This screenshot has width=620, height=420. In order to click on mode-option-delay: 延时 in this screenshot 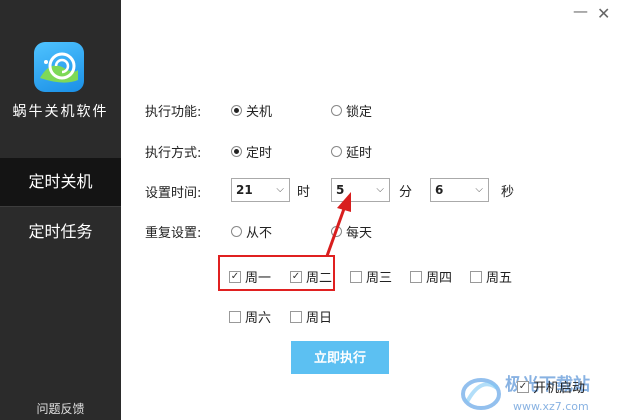, I will do `click(351, 151)`.